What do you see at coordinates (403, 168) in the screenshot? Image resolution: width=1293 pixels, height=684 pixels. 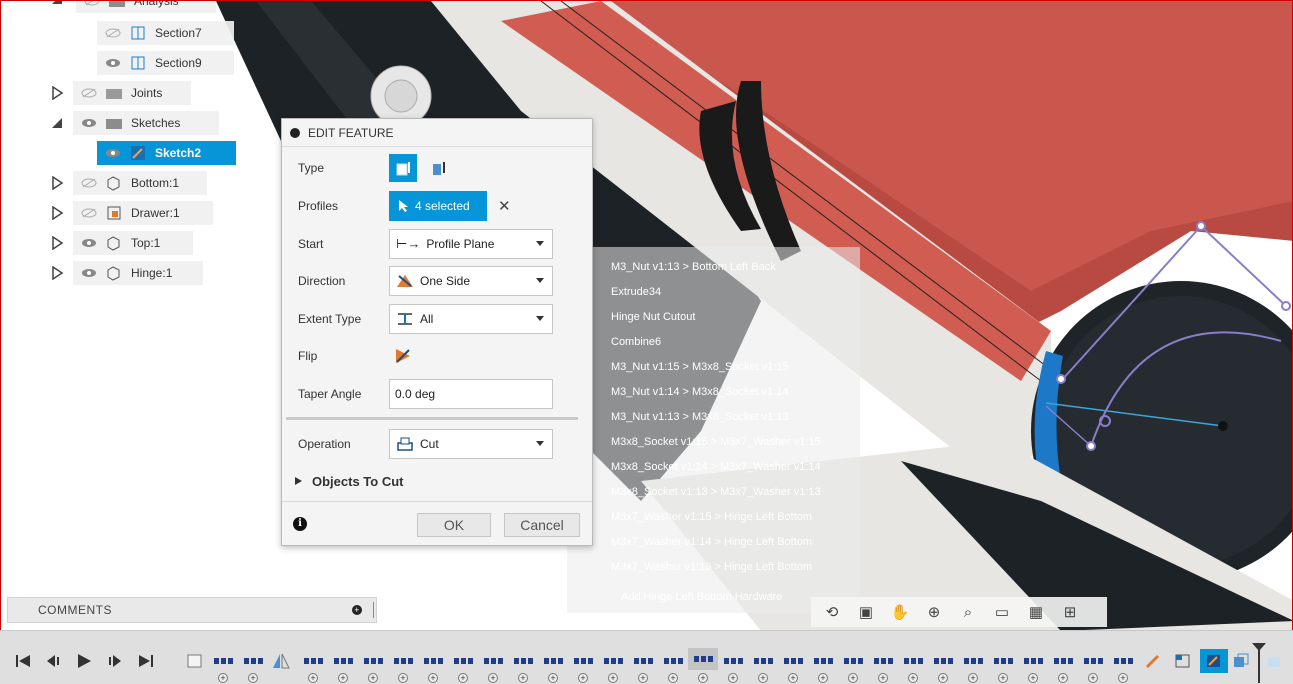 I see `extrude-type-icon` at bounding box center [403, 168].